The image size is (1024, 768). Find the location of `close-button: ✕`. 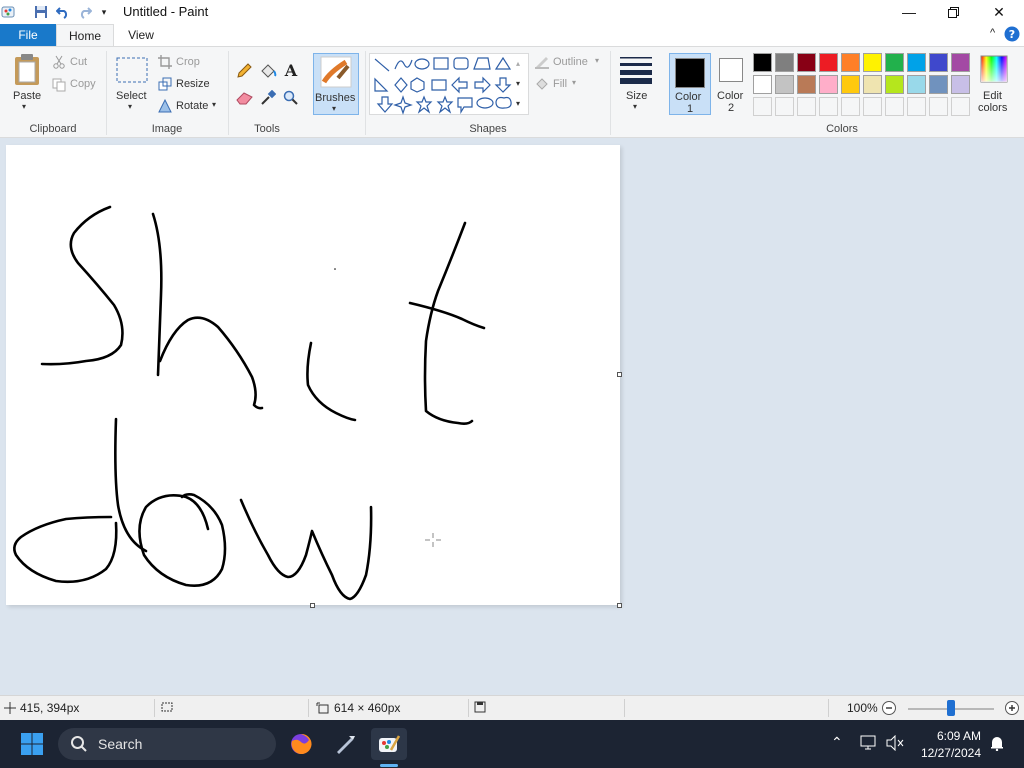

close-button: ✕ is located at coordinates (999, 12).